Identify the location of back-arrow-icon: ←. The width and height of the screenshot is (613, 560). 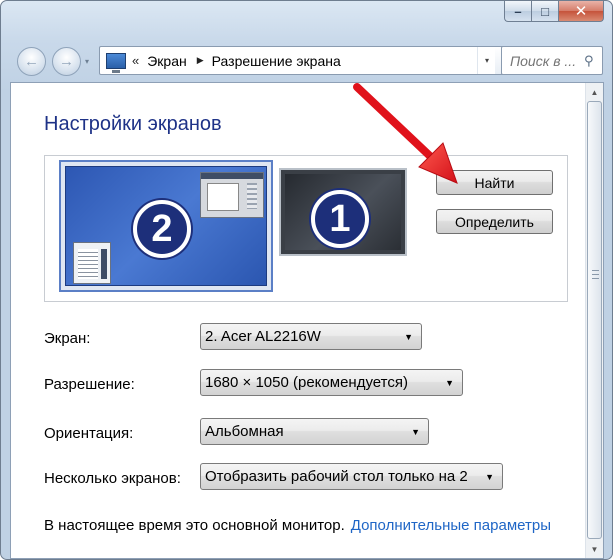
(31, 61).